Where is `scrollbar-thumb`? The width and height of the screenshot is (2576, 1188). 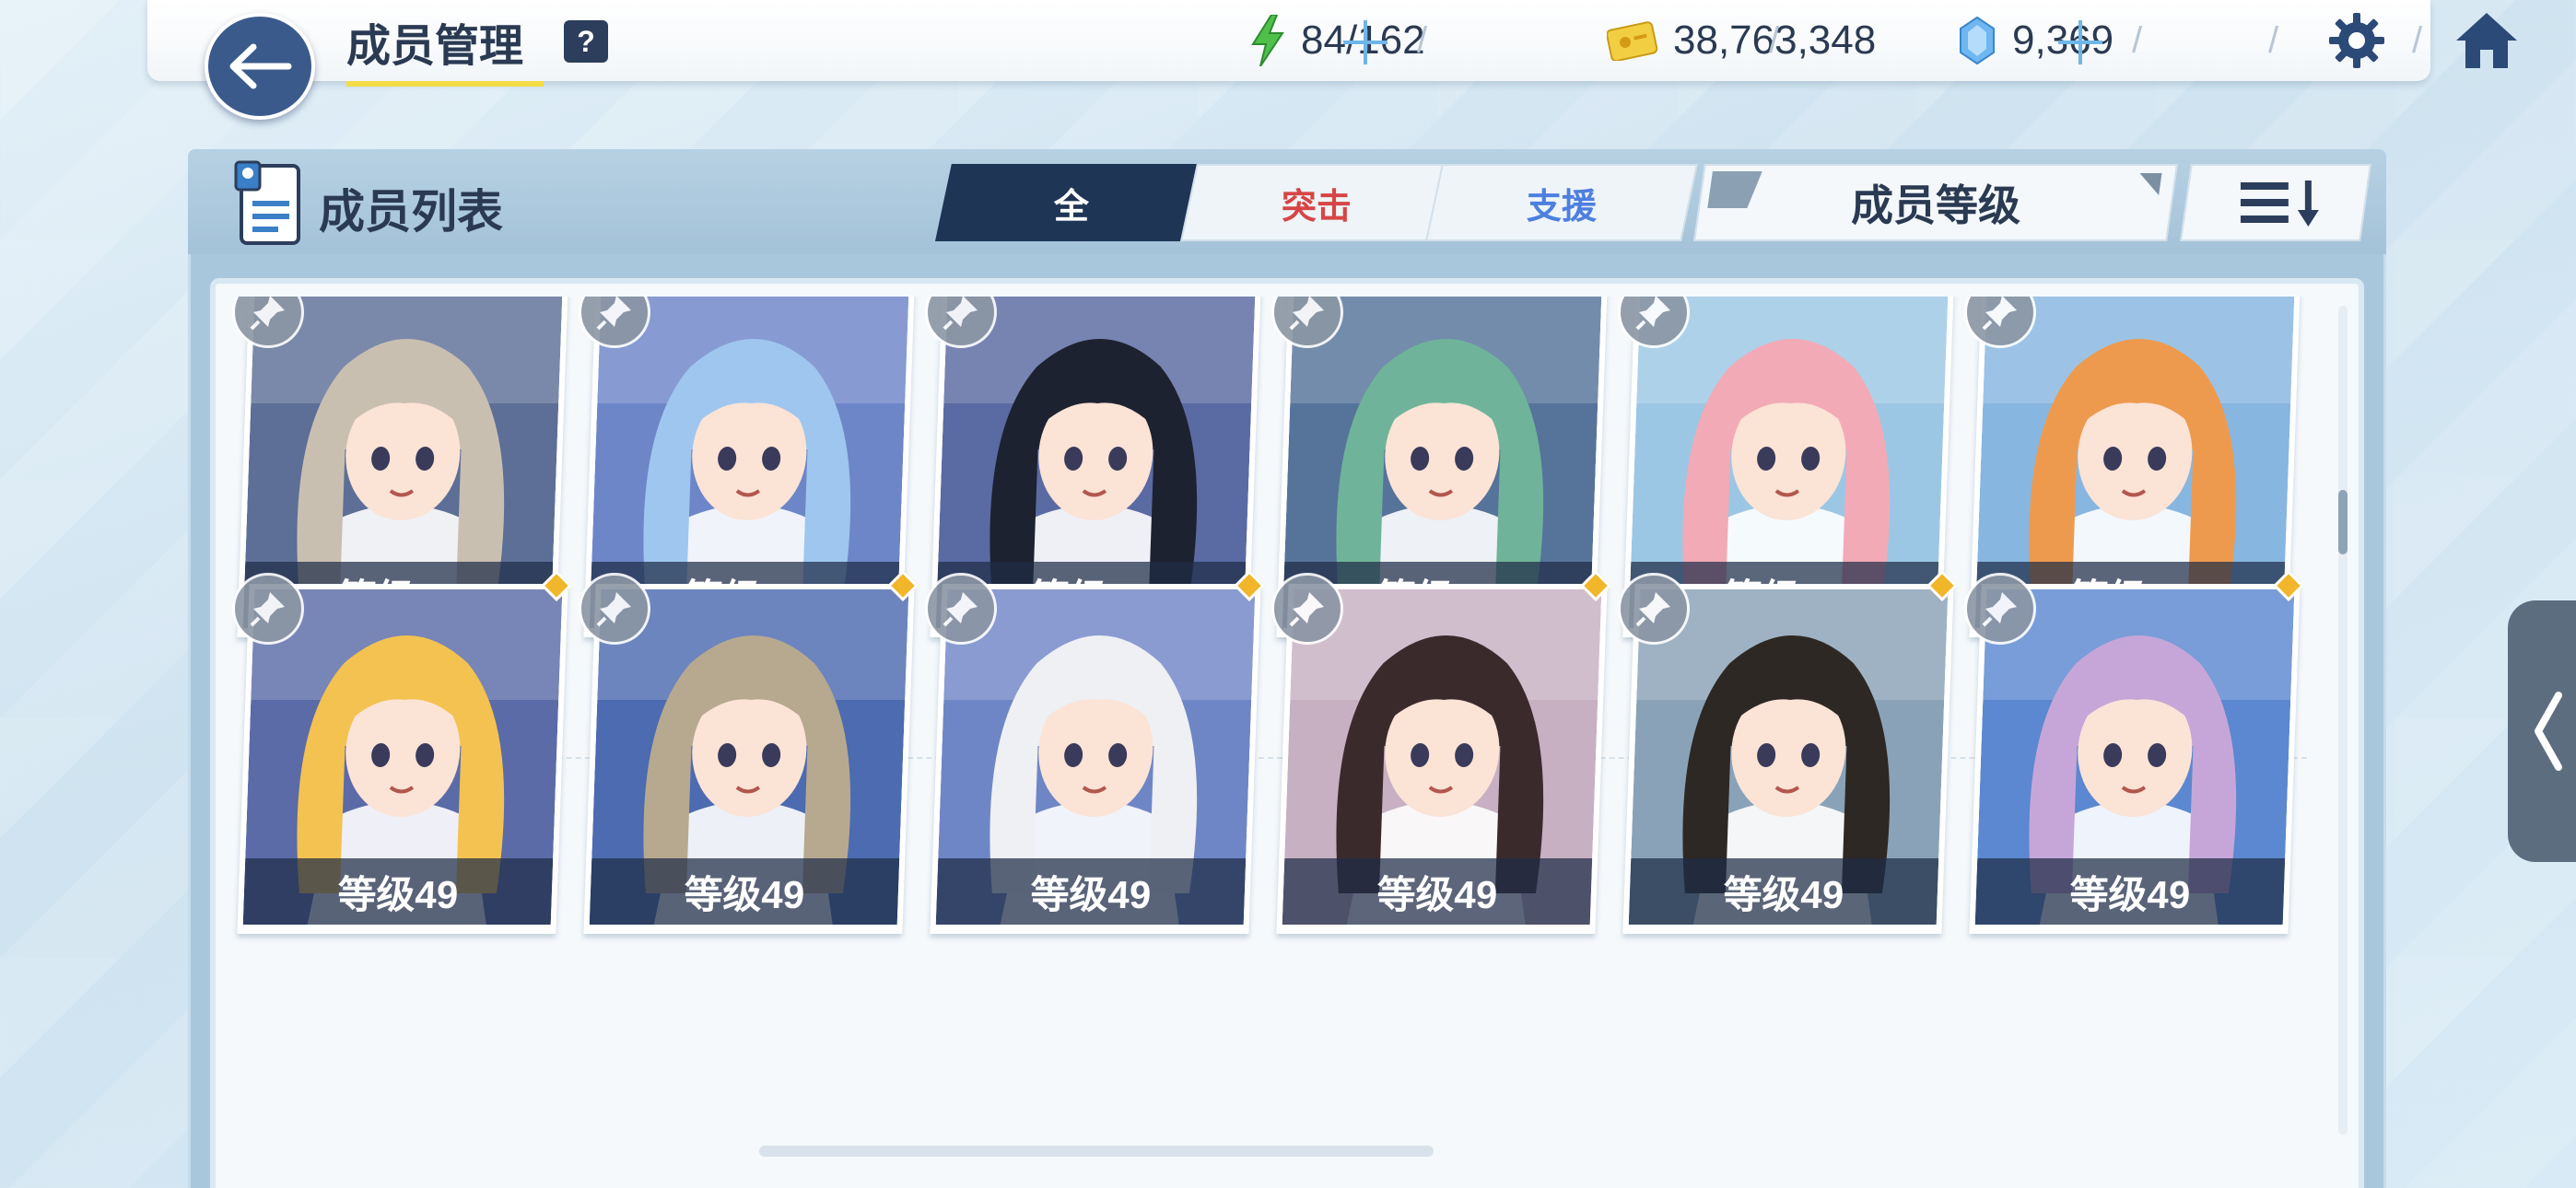
scrollbar-thumb is located at coordinates (2343, 522).